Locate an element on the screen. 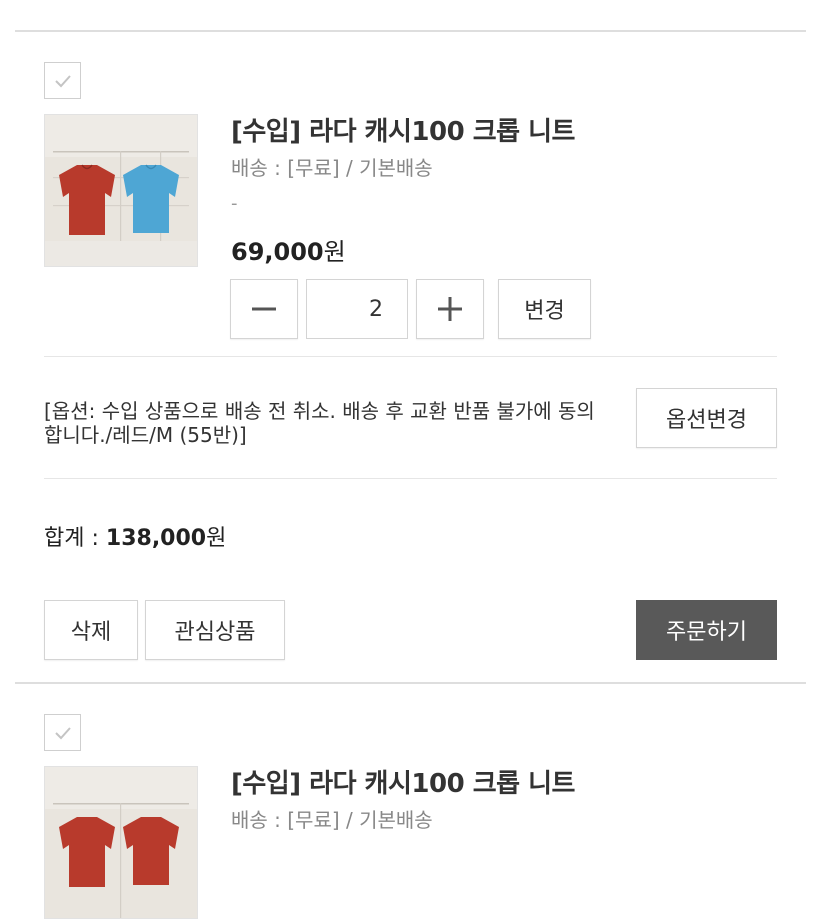  quantity-increase-button is located at coordinates (450, 309).